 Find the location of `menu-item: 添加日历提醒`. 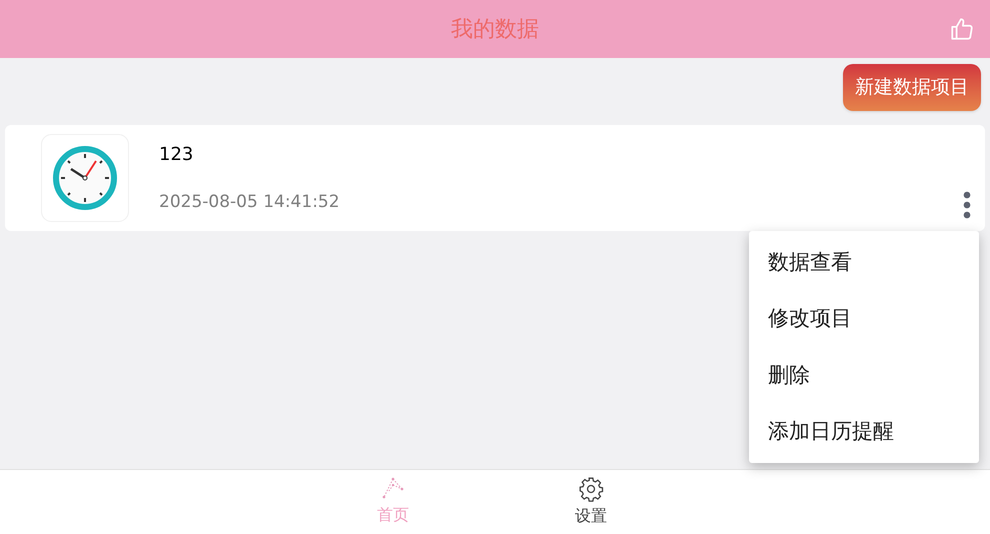

menu-item: 添加日历提醒 is located at coordinates (864, 432).